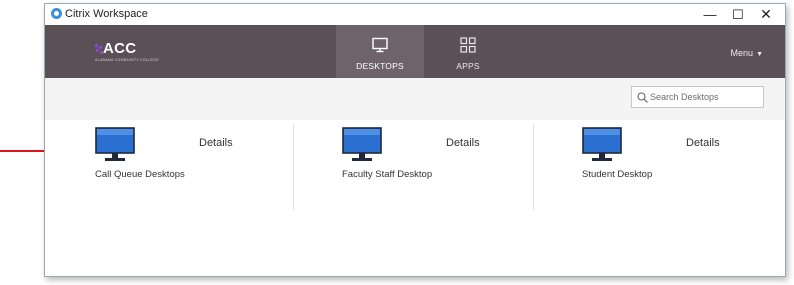 The height and width of the screenshot is (285, 794). I want to click on menu-label: Menu, so click(742, 53).